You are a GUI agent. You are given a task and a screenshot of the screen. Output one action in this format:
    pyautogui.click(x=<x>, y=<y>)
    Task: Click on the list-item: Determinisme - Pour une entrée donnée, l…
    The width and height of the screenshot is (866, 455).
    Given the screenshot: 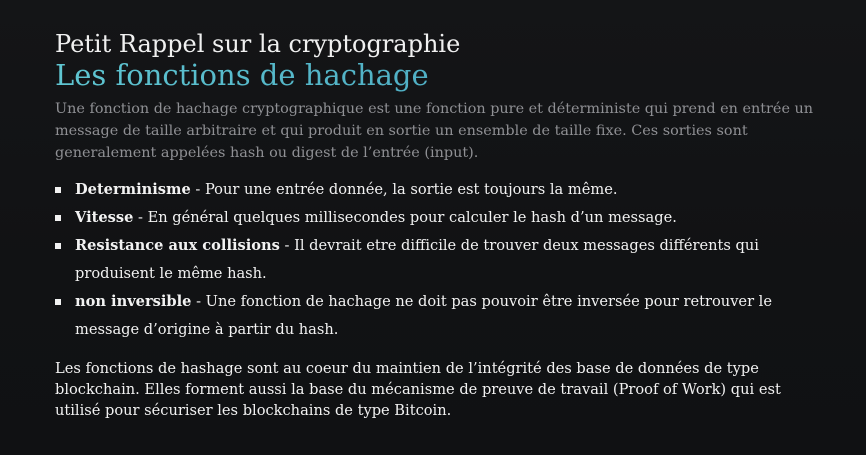 What is the action you would take?
    pyautogui.click(x=440, y=190)
    